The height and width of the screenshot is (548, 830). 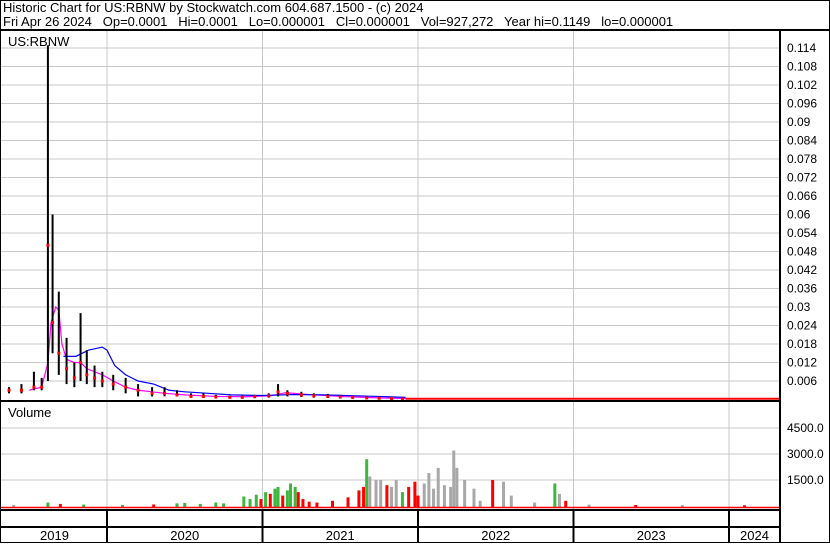 I want to click on price-tick-label: 0.096, so click(x=802, y=104).